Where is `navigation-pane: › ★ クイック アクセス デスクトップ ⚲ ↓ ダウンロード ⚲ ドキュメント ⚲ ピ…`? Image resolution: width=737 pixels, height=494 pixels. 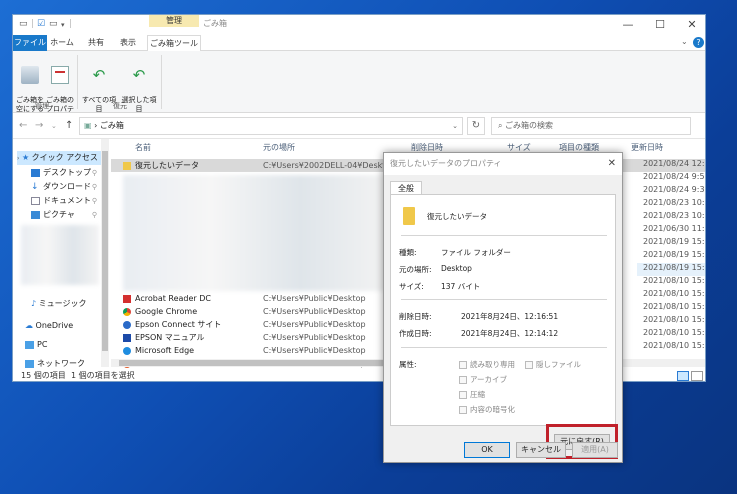 navigation-pane: › ★ クイック アクセス デスクトップ ⚲ ↓ ダウンロード ⚲ ドキュメント ⚲ ピ… is located at coordinates (61, 253).